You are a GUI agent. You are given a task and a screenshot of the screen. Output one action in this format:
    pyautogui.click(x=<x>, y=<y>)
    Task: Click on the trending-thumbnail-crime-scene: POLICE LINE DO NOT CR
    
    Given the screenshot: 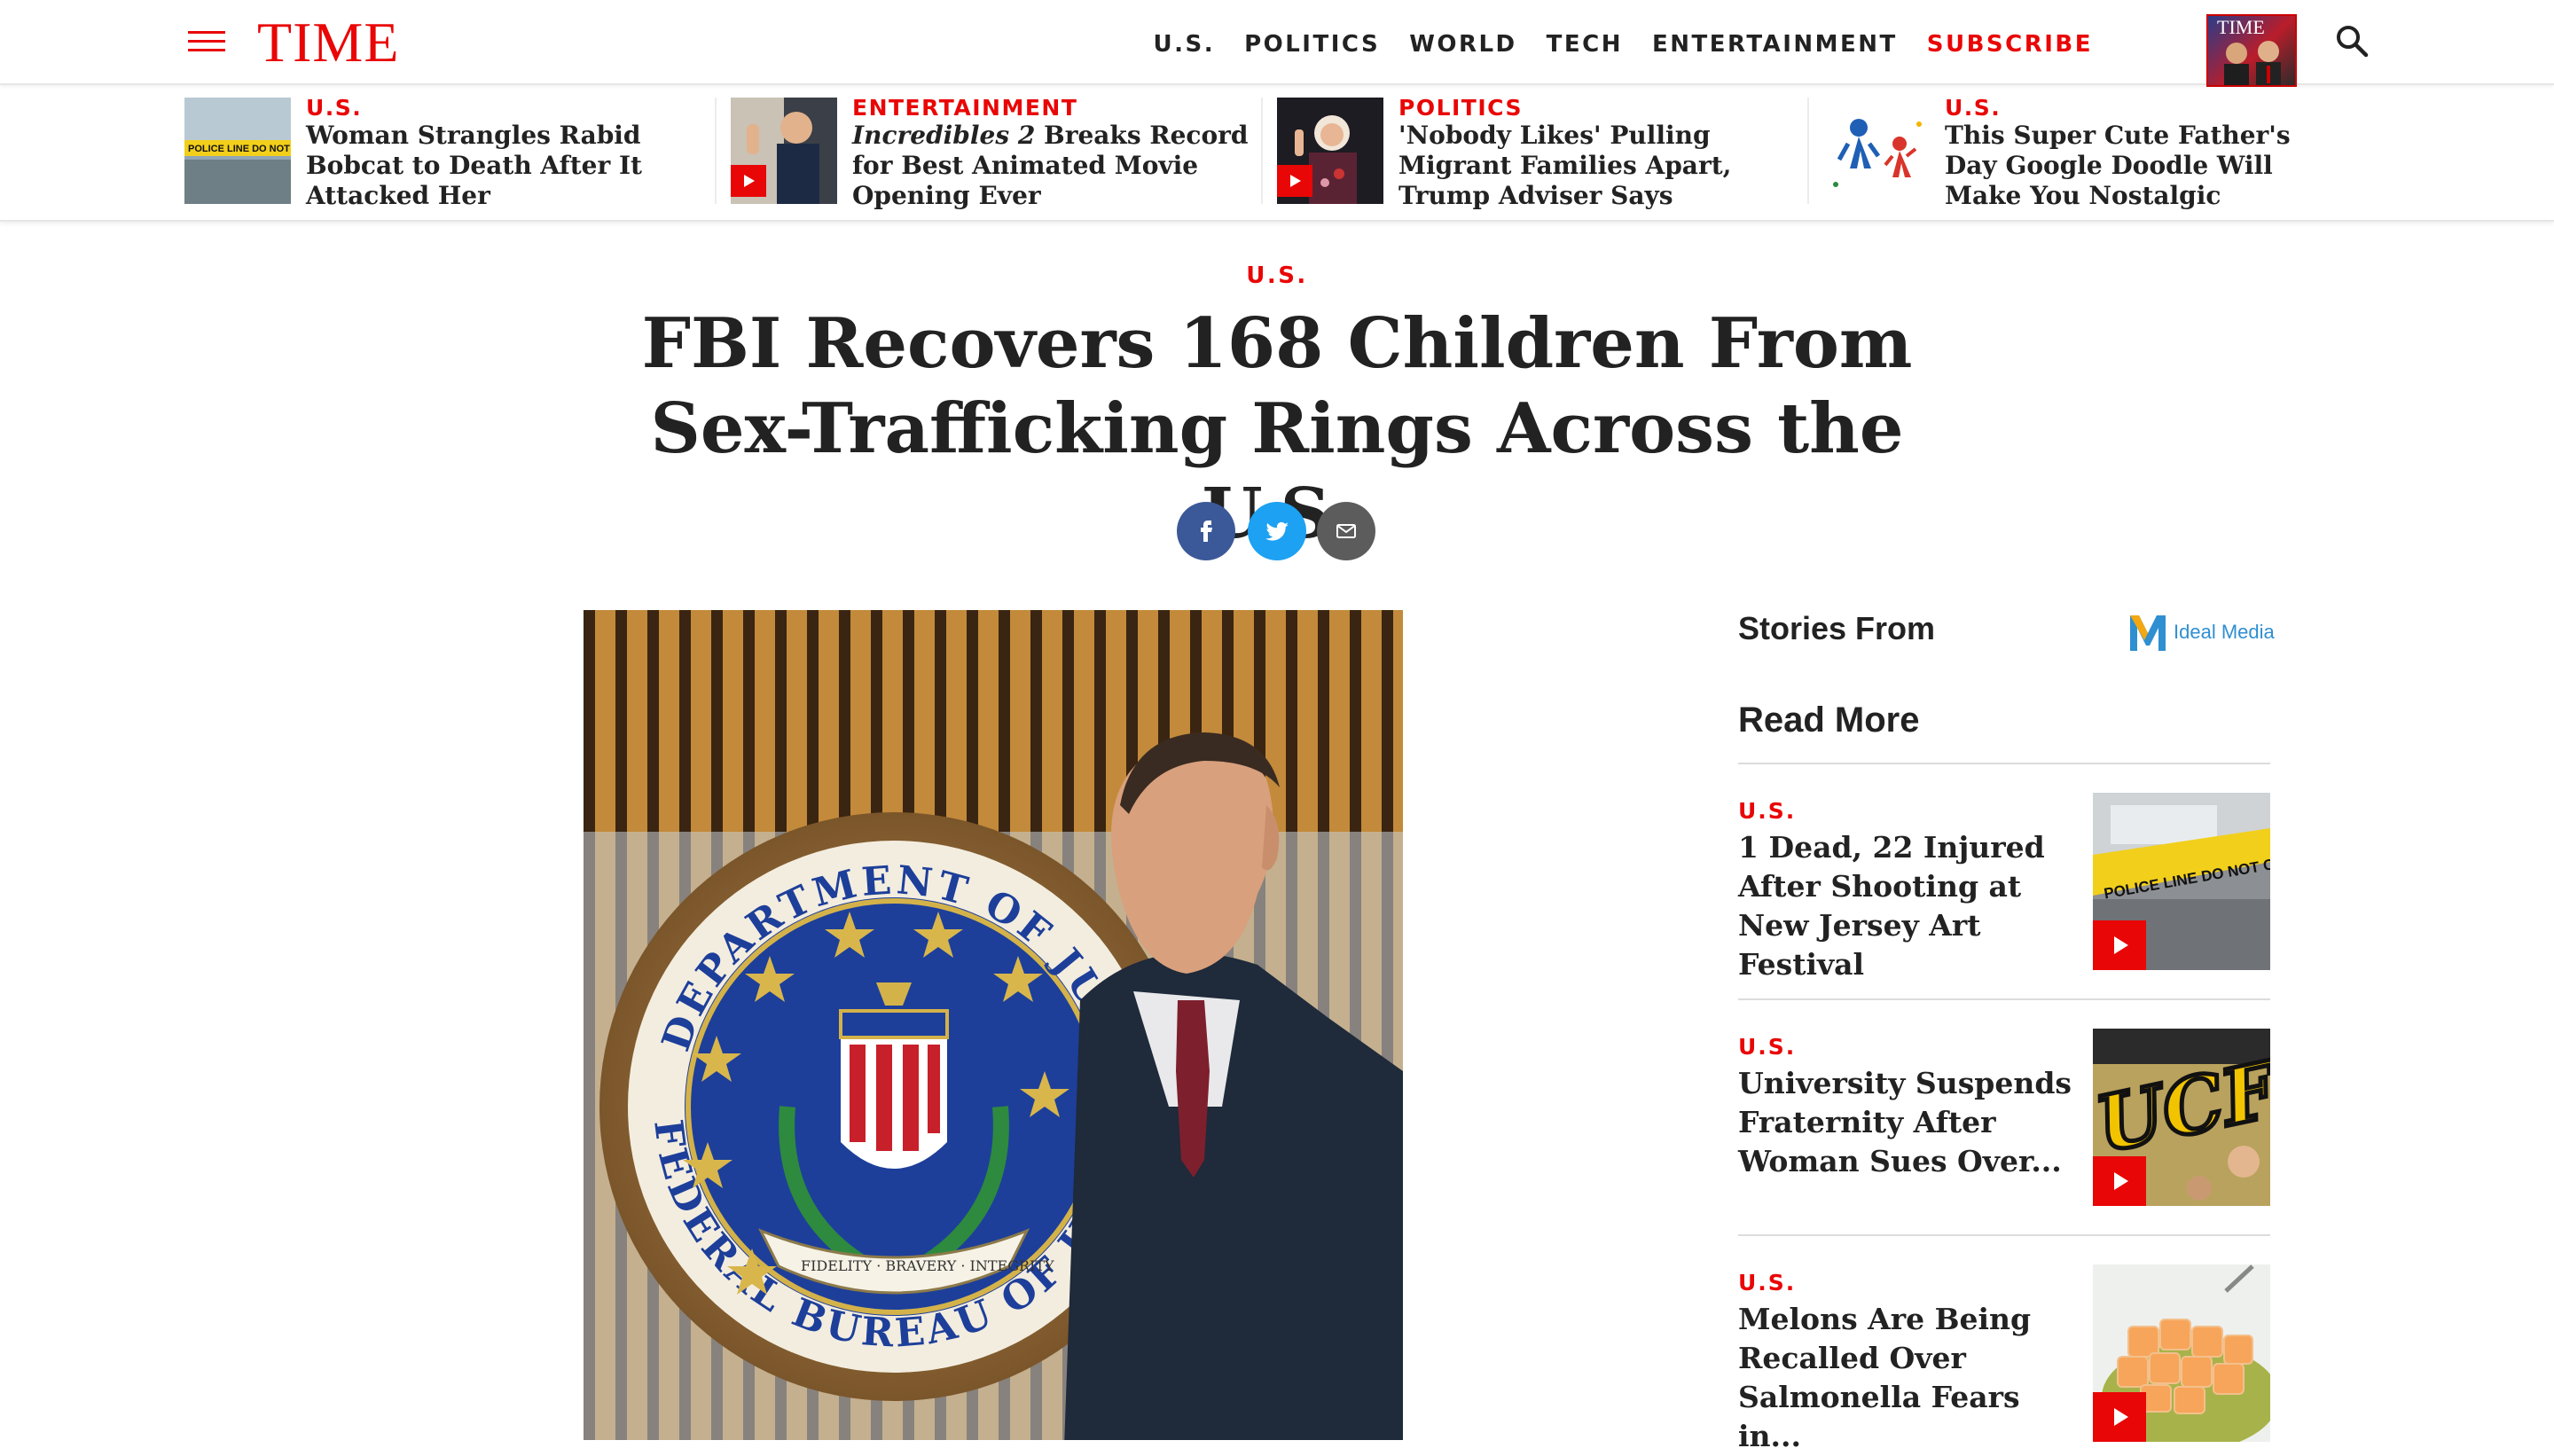 What is the action you would take?
    pyautogui.click(x=237, y=151)
    